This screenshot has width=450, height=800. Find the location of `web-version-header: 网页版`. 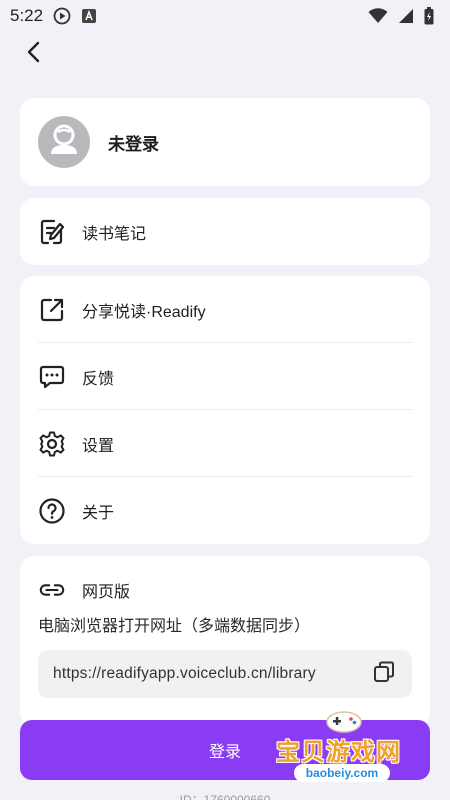

web-version-header: 网页版 is located at coordinates (225, 582).